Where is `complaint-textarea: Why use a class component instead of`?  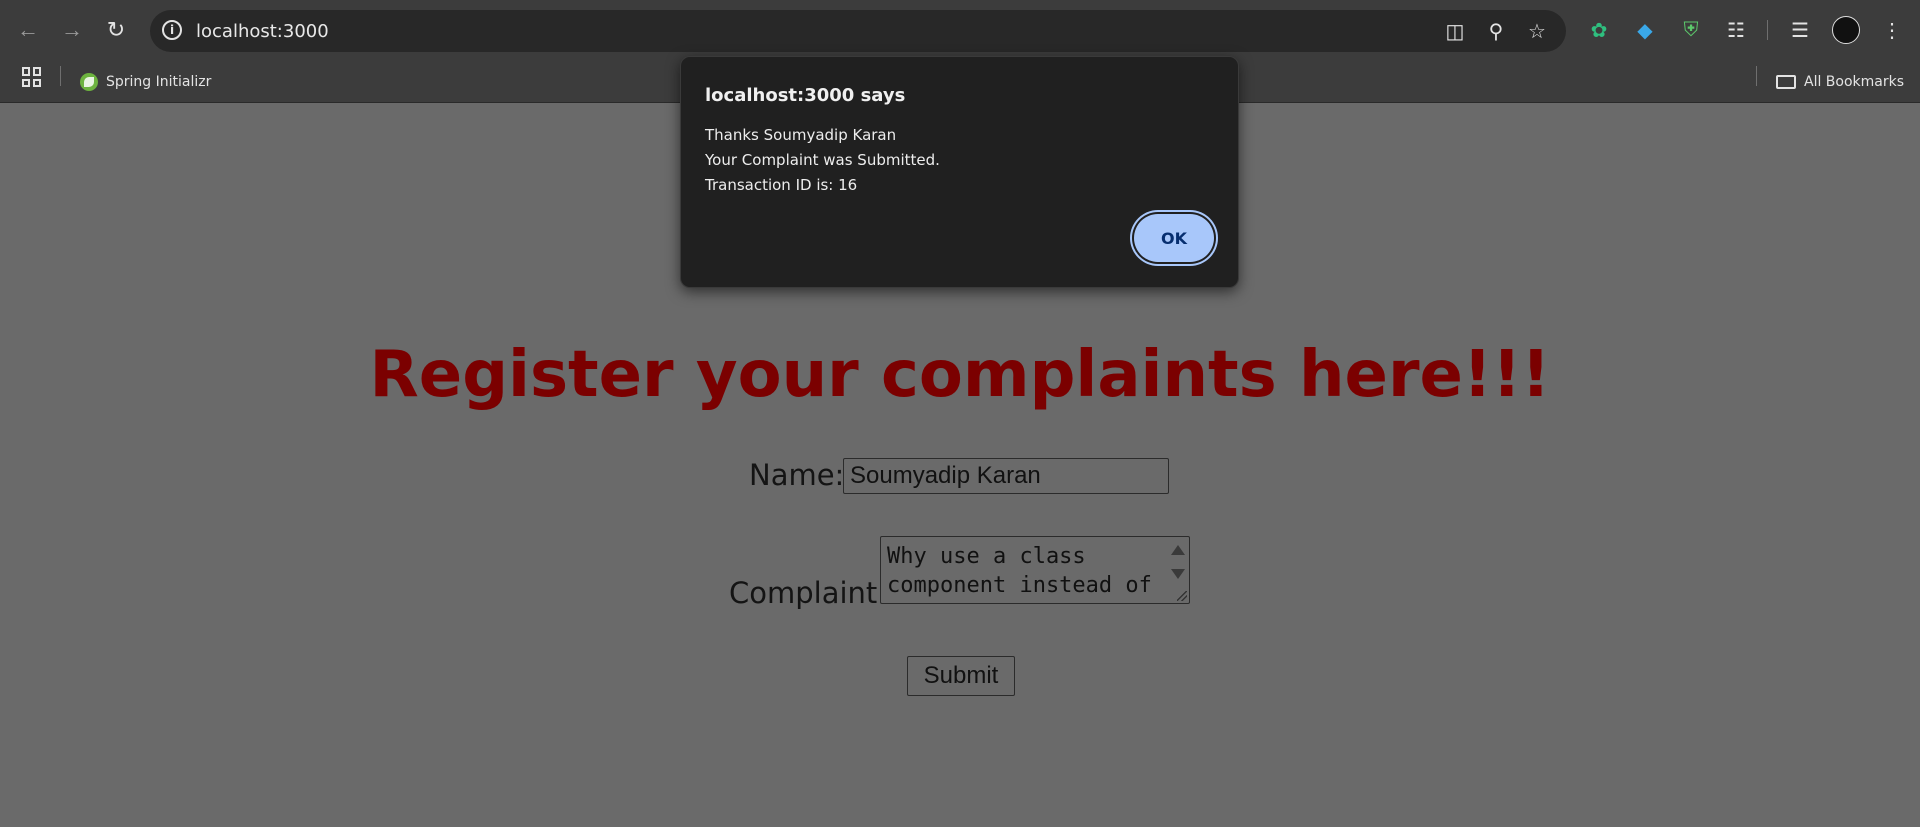 complaint-textarea: Why use a class component instead of is located at coordinates (1035, 570).